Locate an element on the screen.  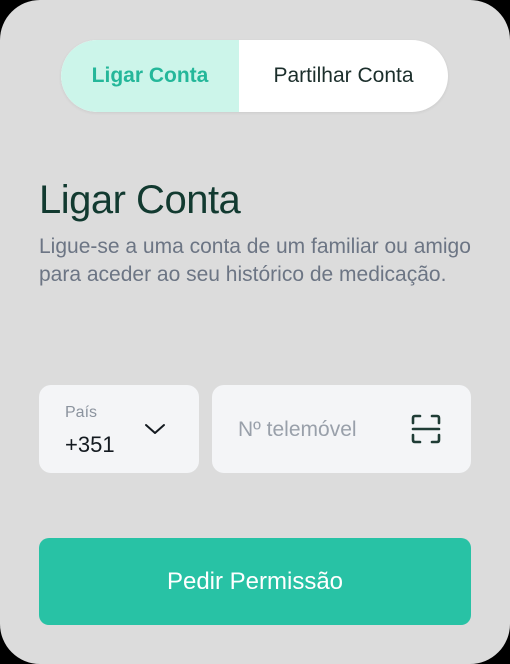
tab-link-account: Ligar Conta is located at coordinates (150, 76).